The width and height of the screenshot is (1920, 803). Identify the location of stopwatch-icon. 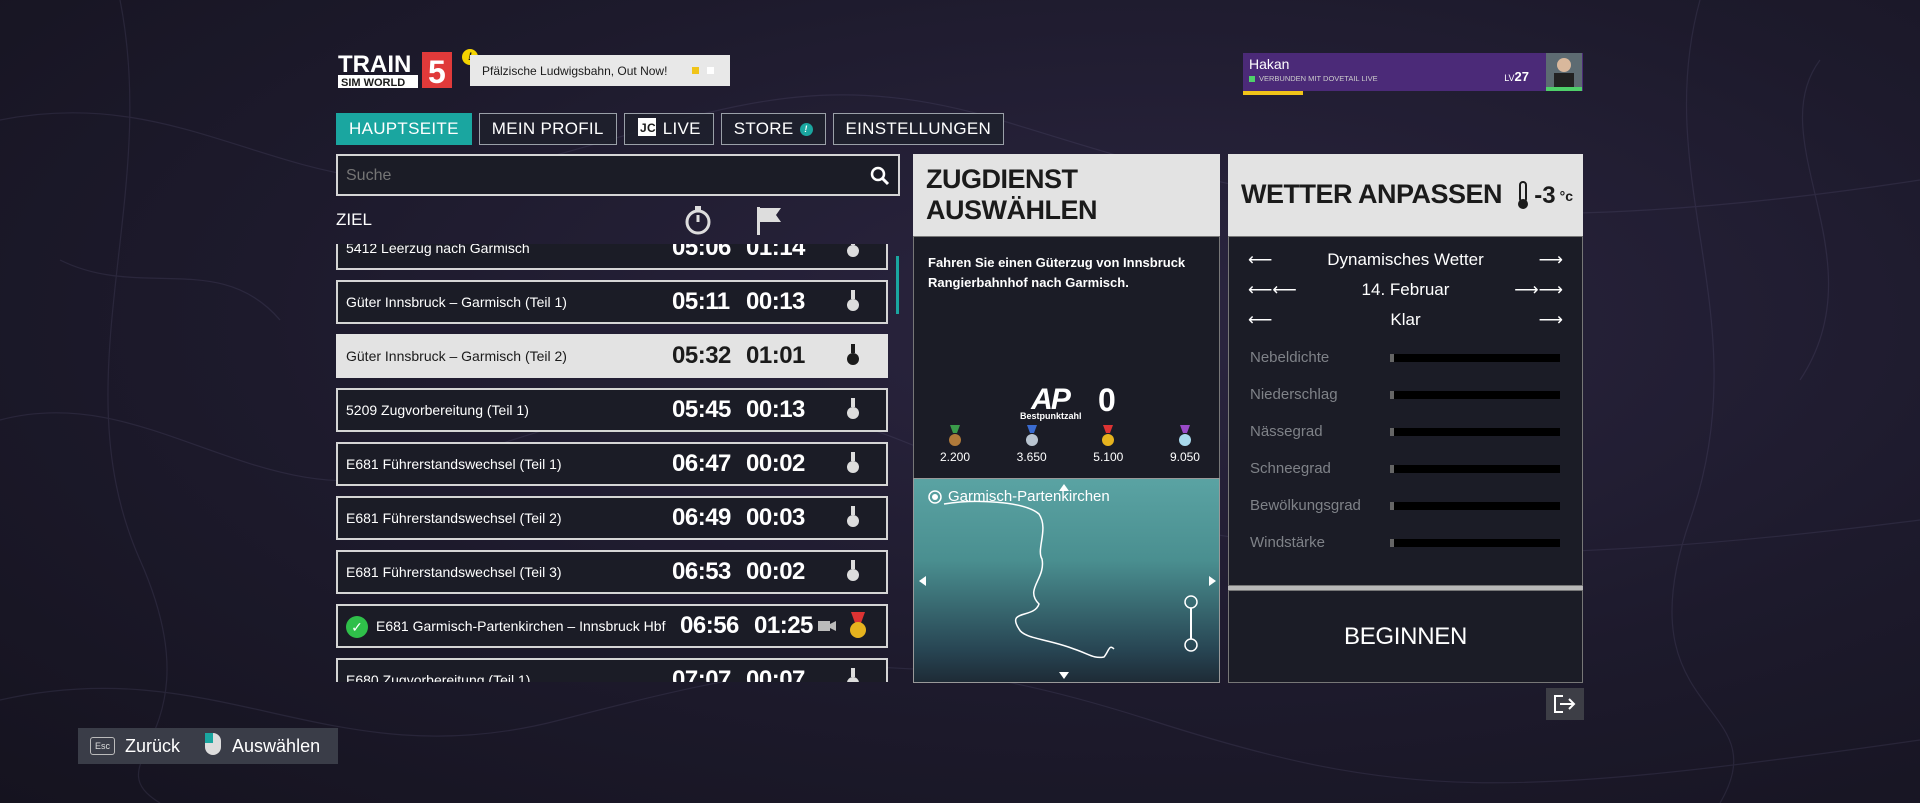
(698, 222).